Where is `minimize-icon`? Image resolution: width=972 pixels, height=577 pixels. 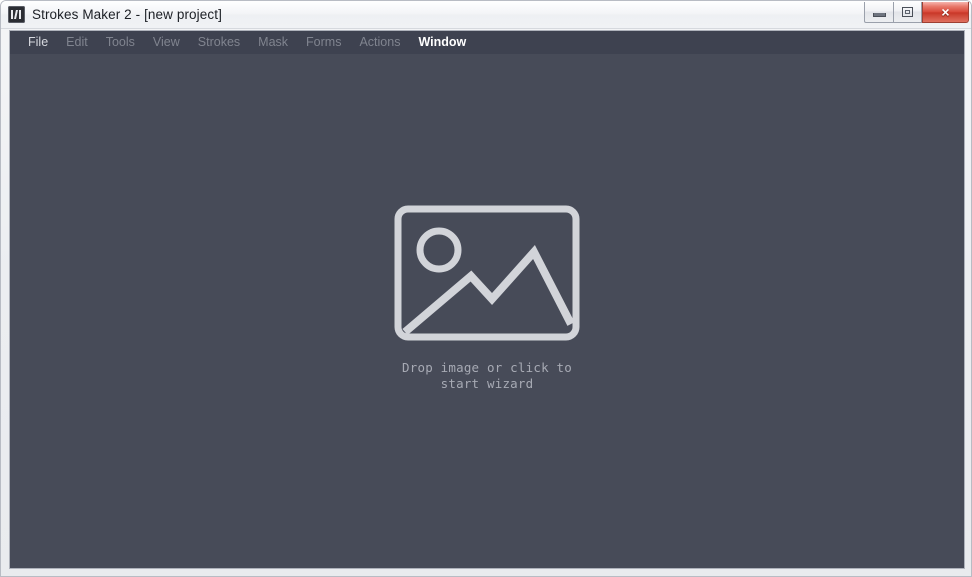 minimize-icon is located at coordinates (879, 14).